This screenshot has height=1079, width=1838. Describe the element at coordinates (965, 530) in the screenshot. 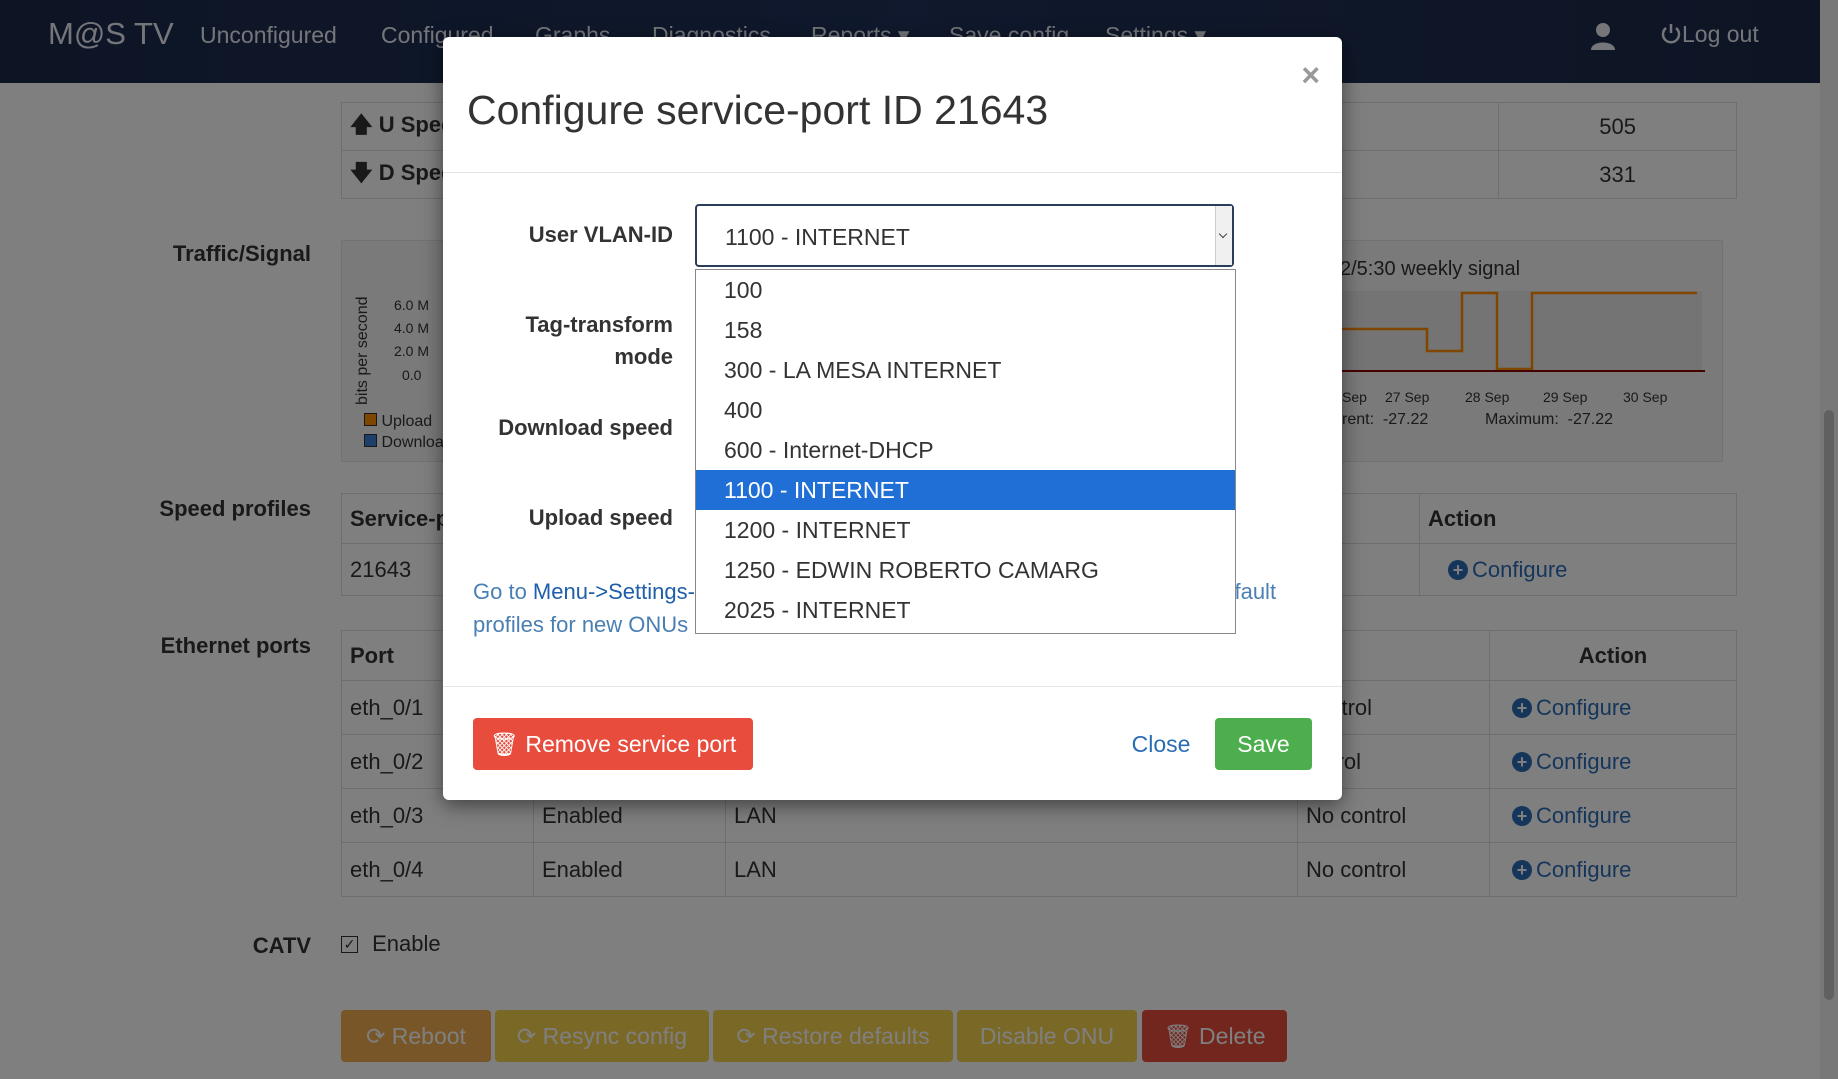

I see `dropdown-option: 1200 - INTERNET` at that location.